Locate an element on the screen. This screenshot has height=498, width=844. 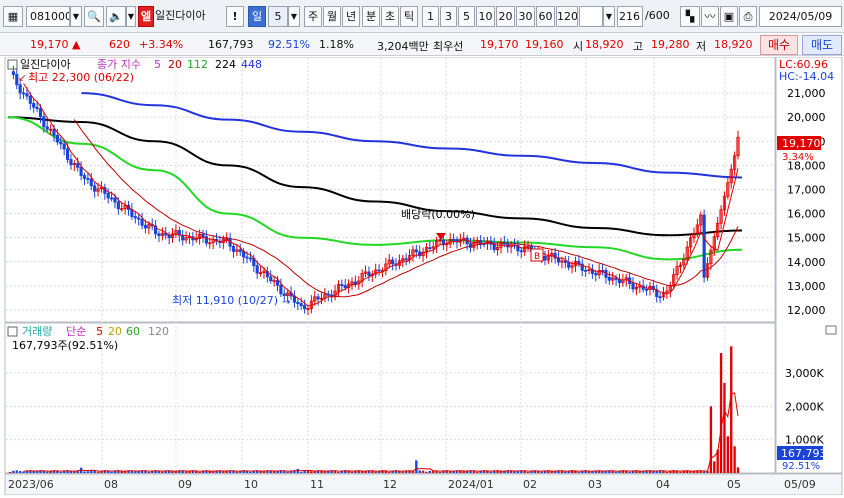
stock-name: 일진다이아 is located at coordinates (180, 15).